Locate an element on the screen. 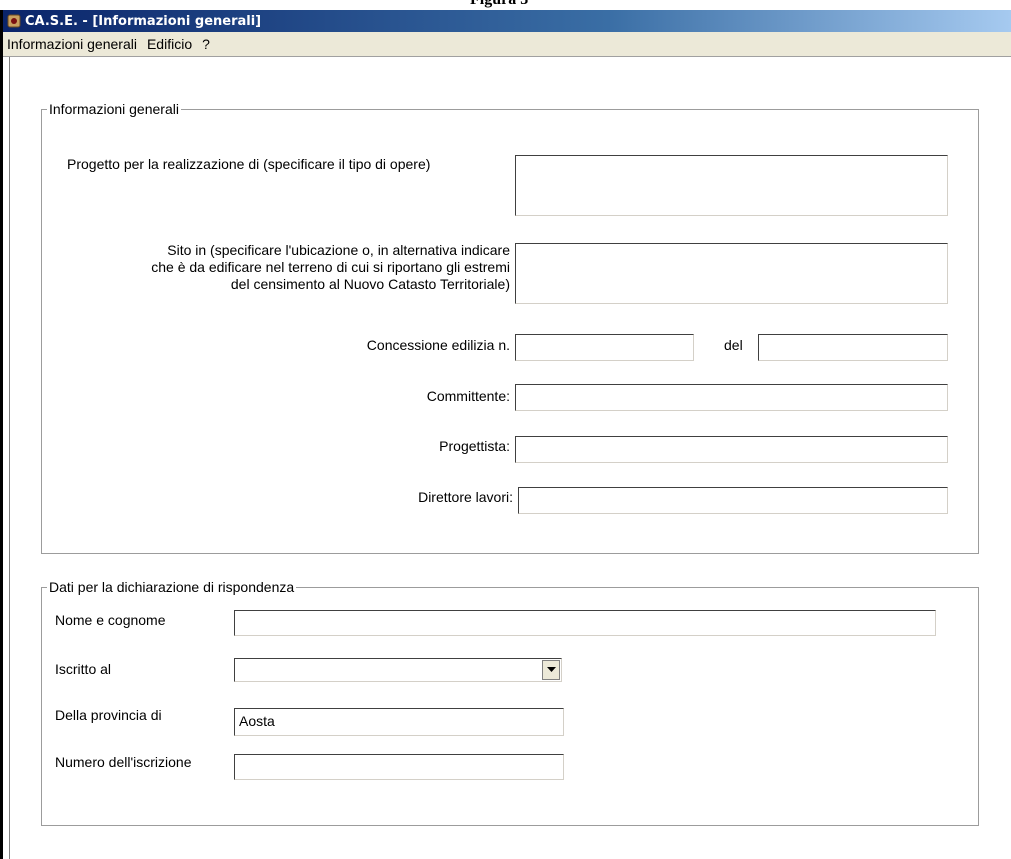  chevron-down-icon is located at coordinates (551, 669).